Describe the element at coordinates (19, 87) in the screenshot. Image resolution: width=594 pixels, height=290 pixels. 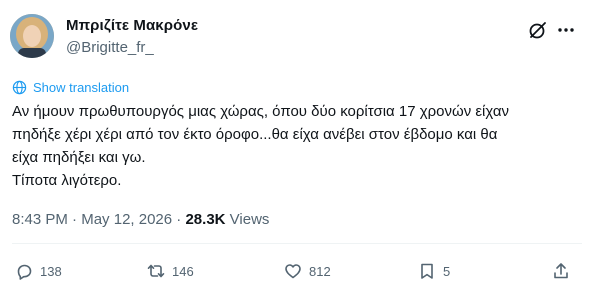
I see `globe-icon` at that location.